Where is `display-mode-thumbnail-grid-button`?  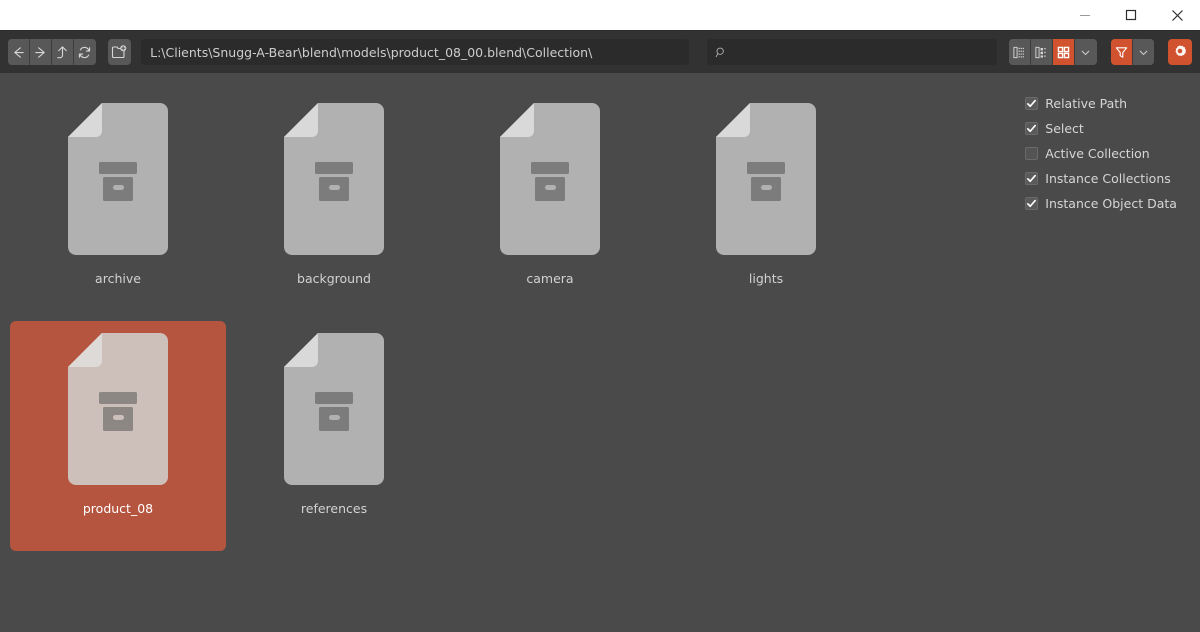 display-mode-thumbnail-grid-button is located at coordinates (1063, 52).